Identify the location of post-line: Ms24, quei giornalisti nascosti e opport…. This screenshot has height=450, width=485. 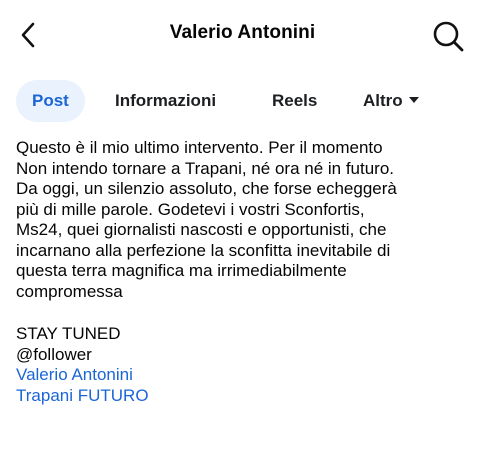
(201, 229).